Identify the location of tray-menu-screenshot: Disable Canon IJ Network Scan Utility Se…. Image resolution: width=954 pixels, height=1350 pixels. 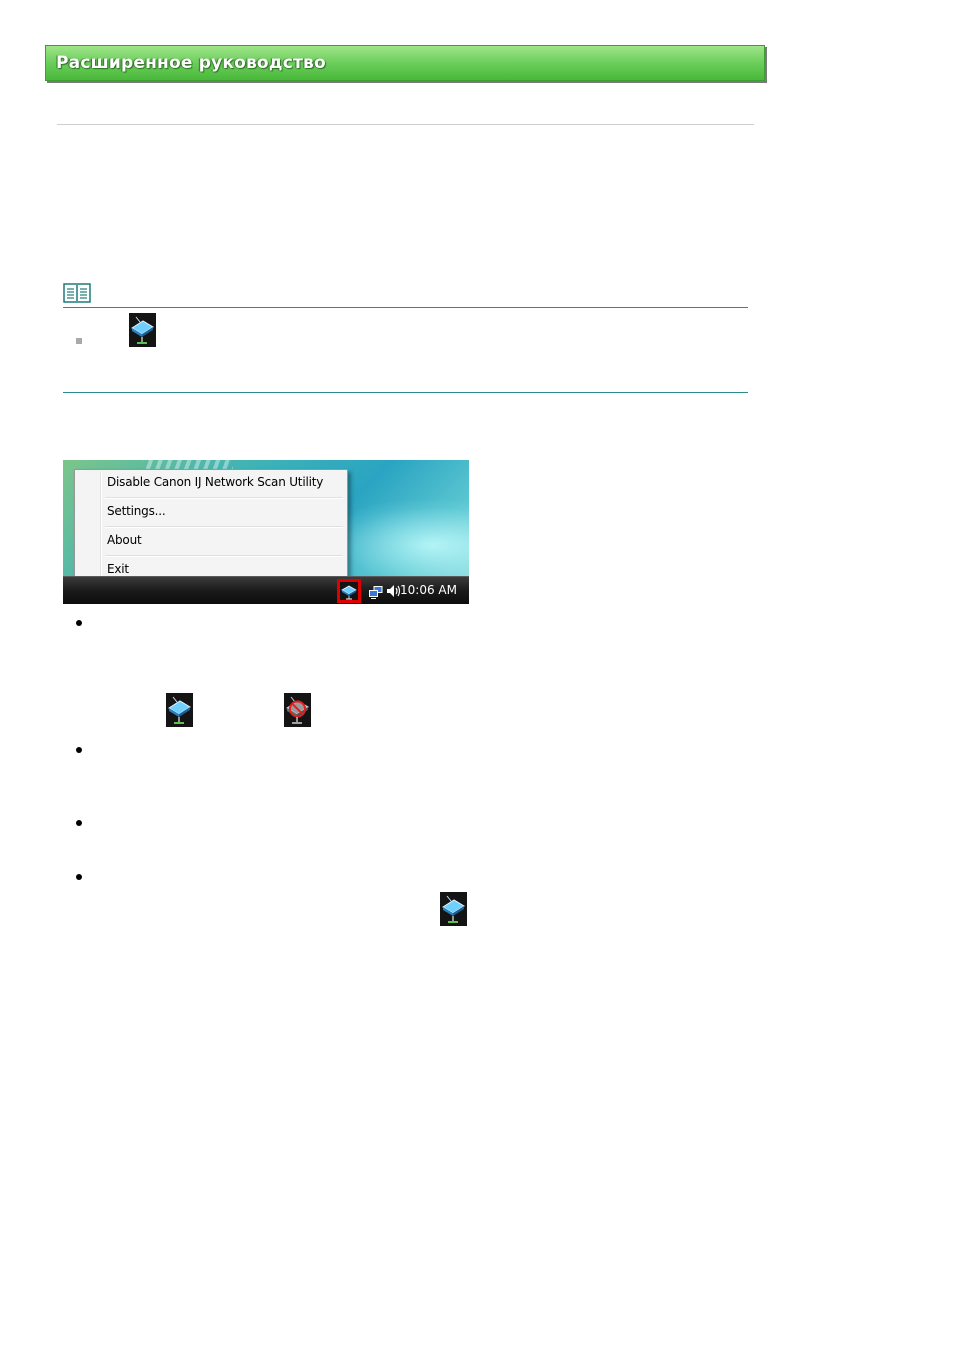
(266, 532).